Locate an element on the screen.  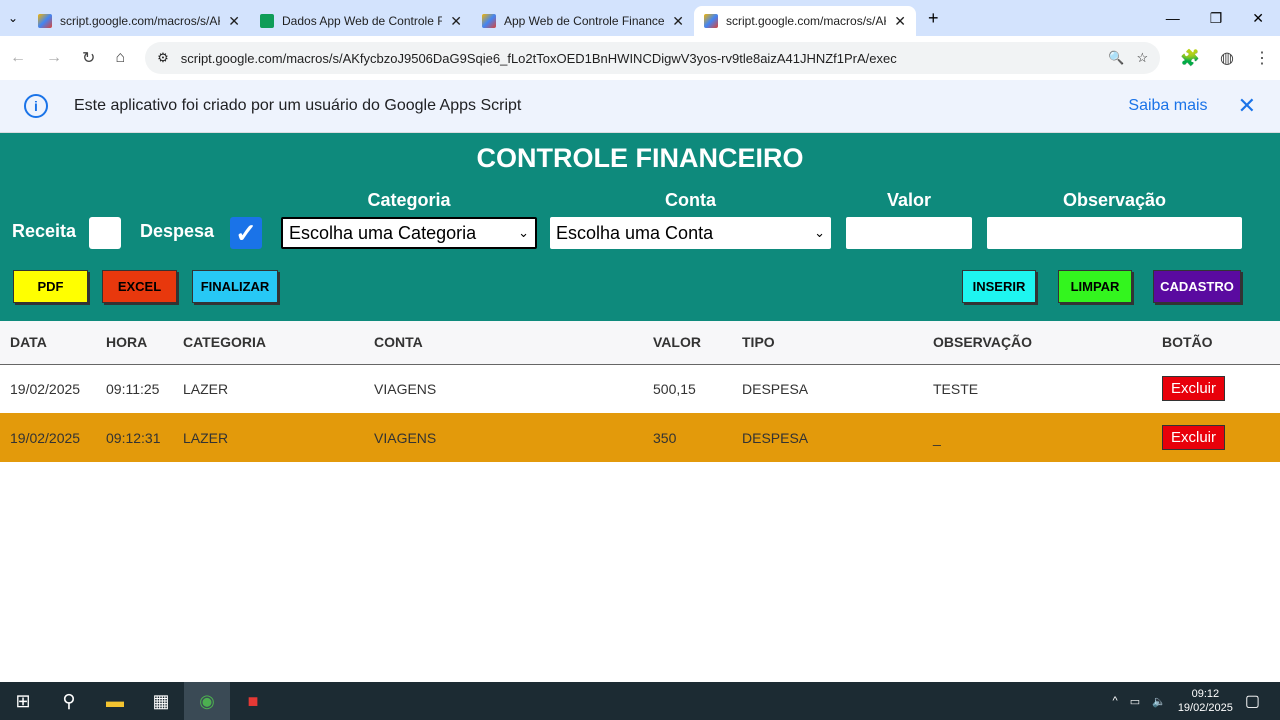
notification-icon: ▢ is located at coordinates (1252, 701).